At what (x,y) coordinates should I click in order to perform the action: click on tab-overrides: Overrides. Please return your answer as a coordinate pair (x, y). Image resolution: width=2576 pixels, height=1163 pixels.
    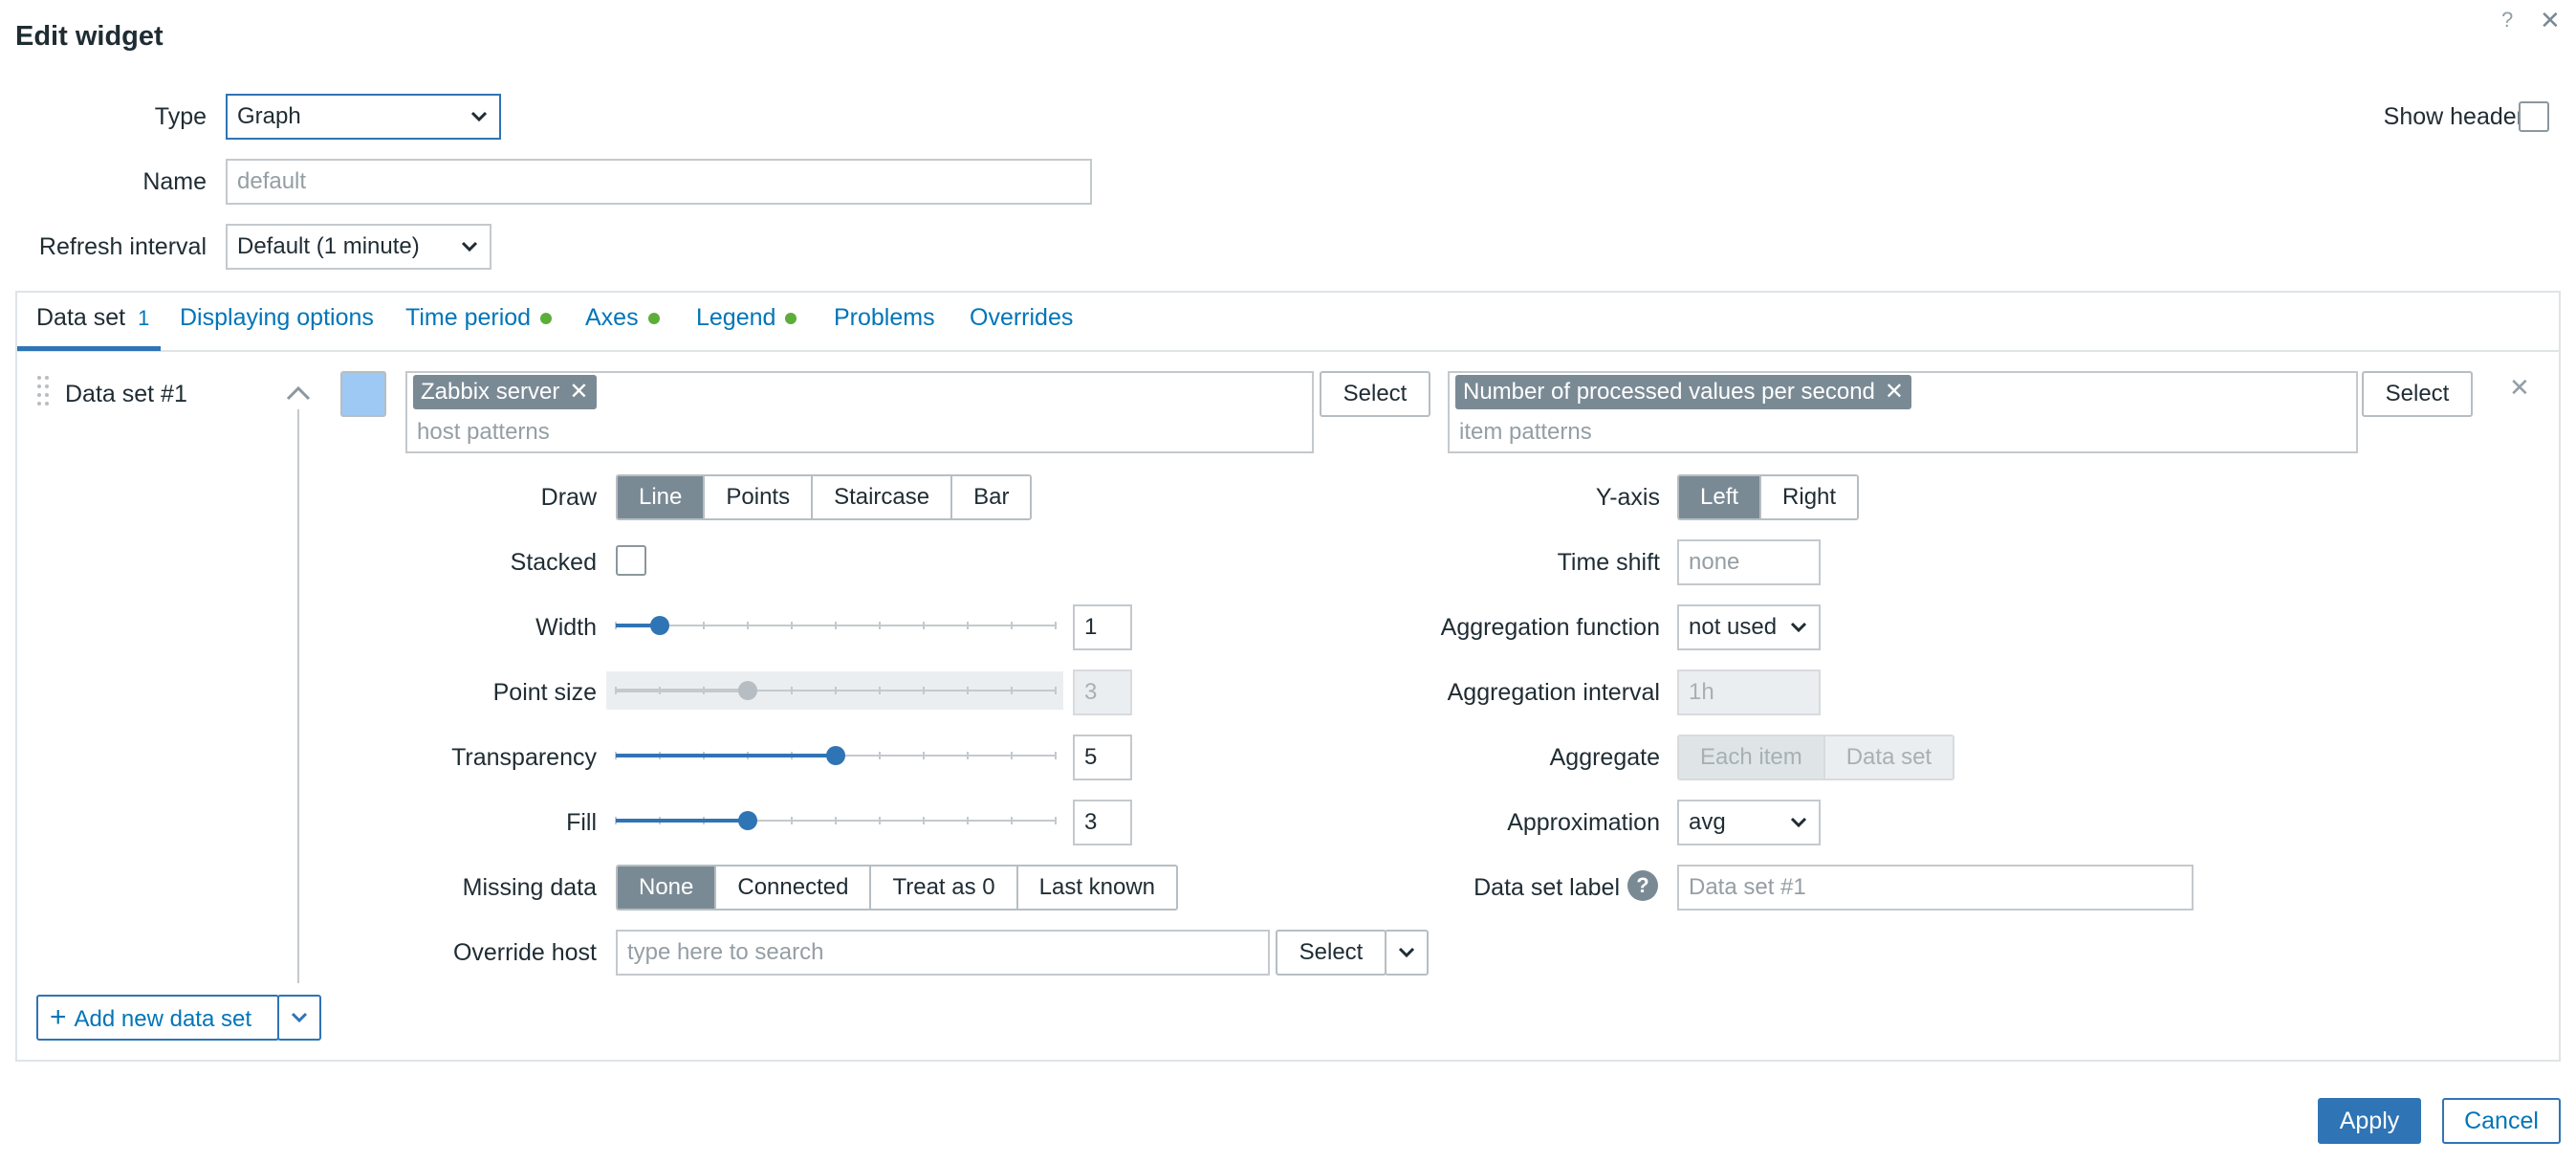
    Looking at the image, I should click on (1021, 318).